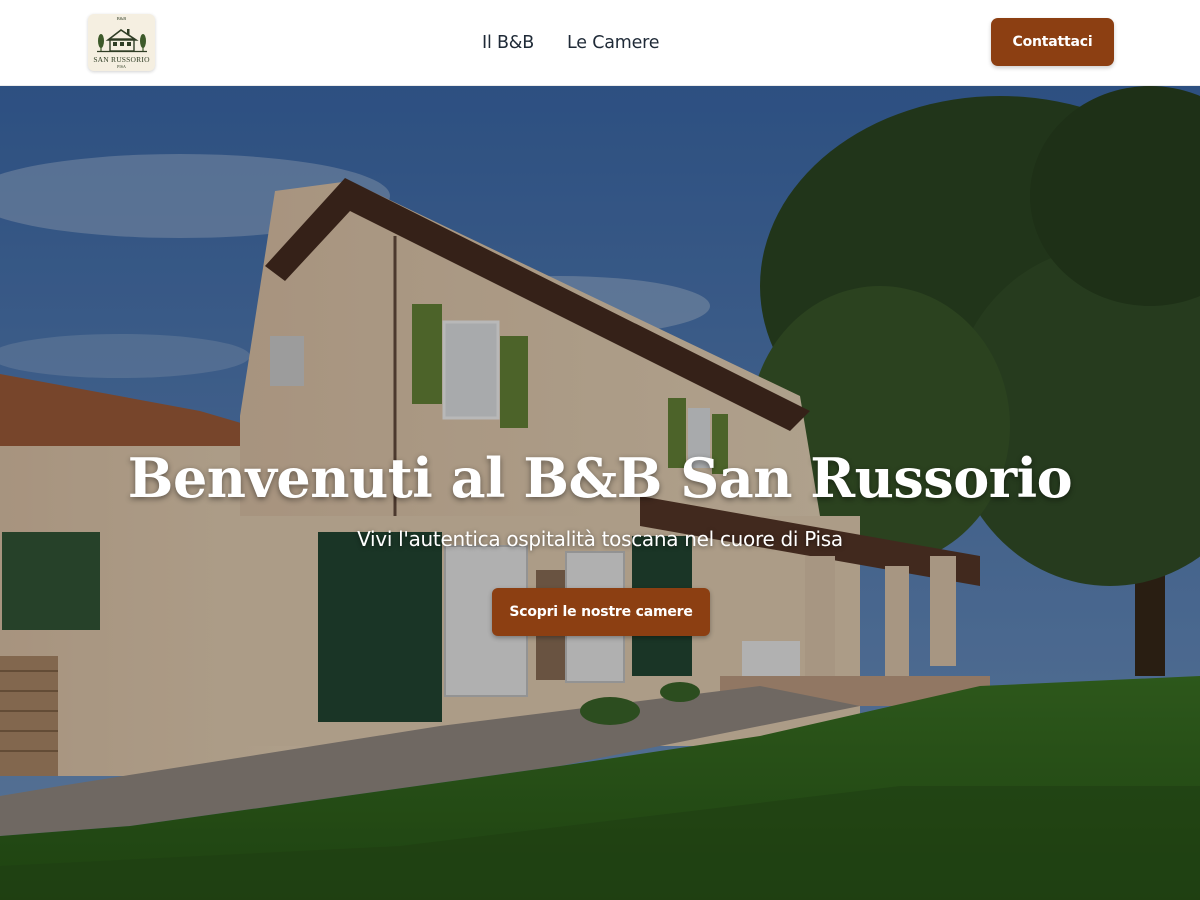 This screenshot has width=1200, height=900. I want to click on nav-link-le-camere: Le Camere, so click(613, 43).